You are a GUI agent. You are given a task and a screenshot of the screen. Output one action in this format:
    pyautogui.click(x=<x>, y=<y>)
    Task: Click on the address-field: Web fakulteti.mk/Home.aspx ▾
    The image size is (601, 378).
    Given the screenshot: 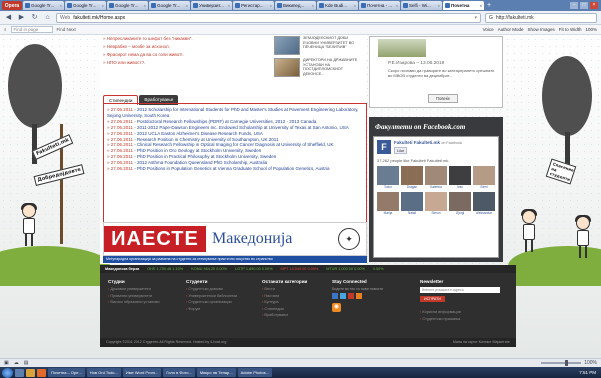 What is the action you would take?
    pyautogui.click(x=268, y=17)
    